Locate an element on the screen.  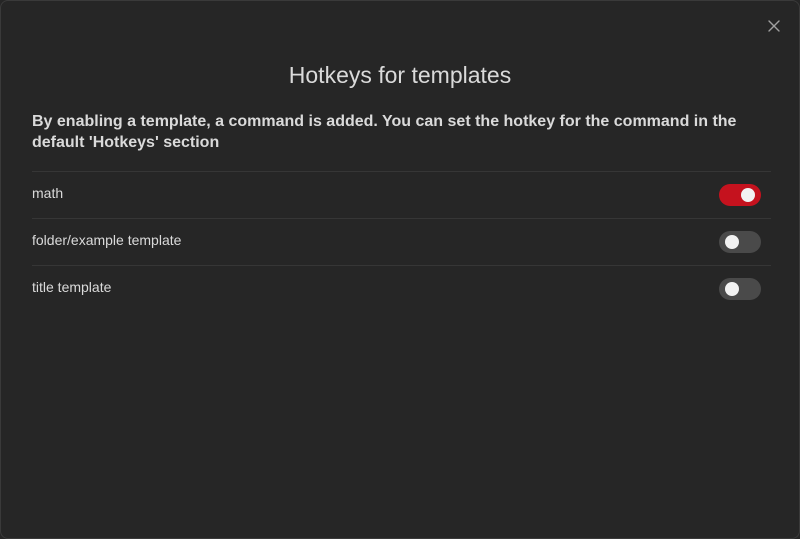
template-row-folder-example-template: folder/example template is located at coordinates (401, 241).